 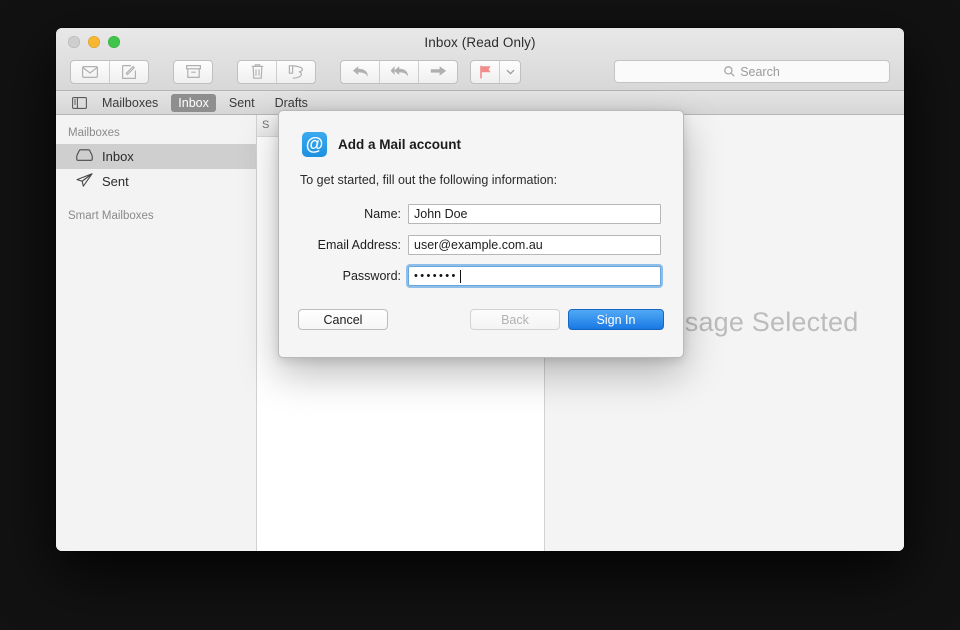 What do you see at coordinates (94, 133) in the screenshot?
I see `sidebar-section-mailboxes: Mailboxes` at bounding box center [94, 133].